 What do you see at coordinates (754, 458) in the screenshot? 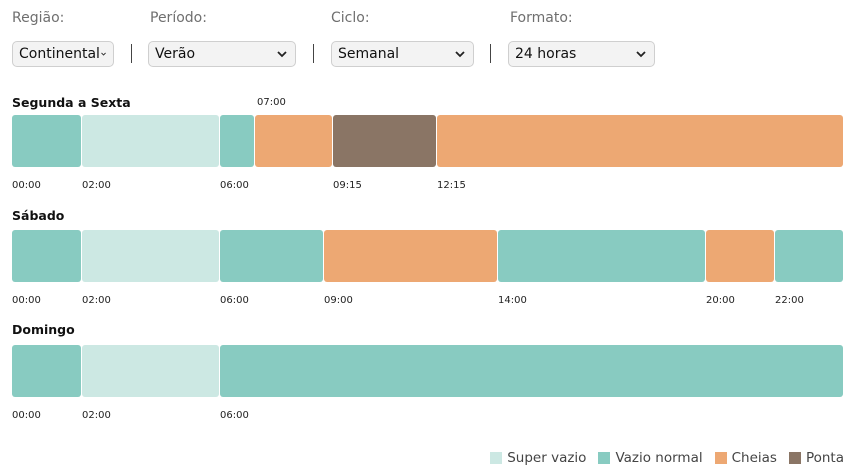
I see `legend-label: Cheias` at bounding box center [754, 458].